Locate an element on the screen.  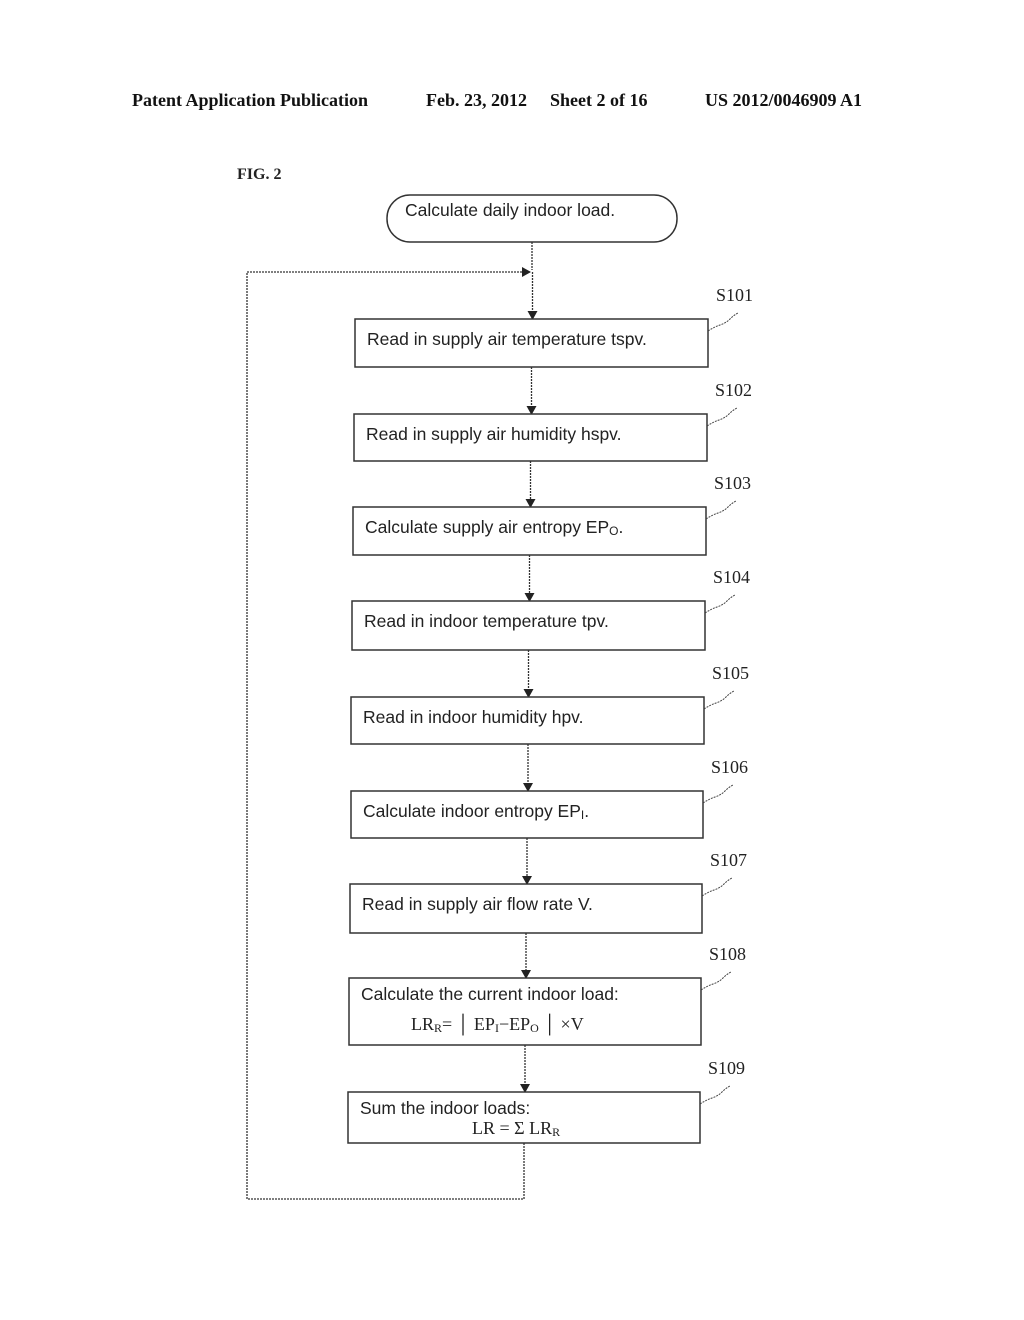
step-s104: Read in indoor temperature tpv. S104 is located at coordinates (550, 603).